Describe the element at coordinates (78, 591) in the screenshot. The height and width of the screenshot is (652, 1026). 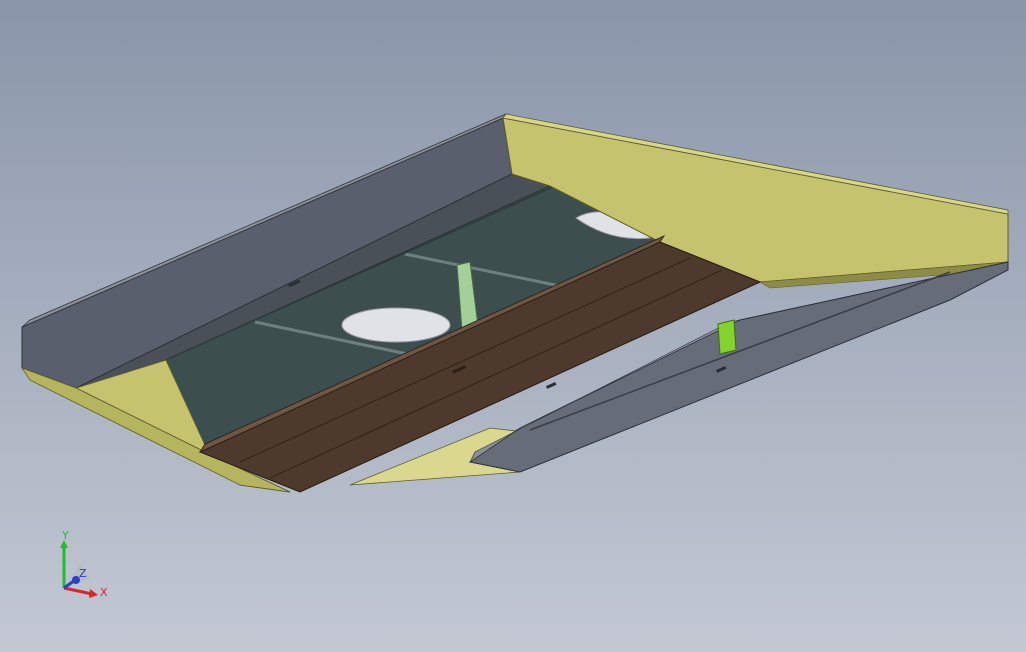
I see `triad-x-axis` at that location.